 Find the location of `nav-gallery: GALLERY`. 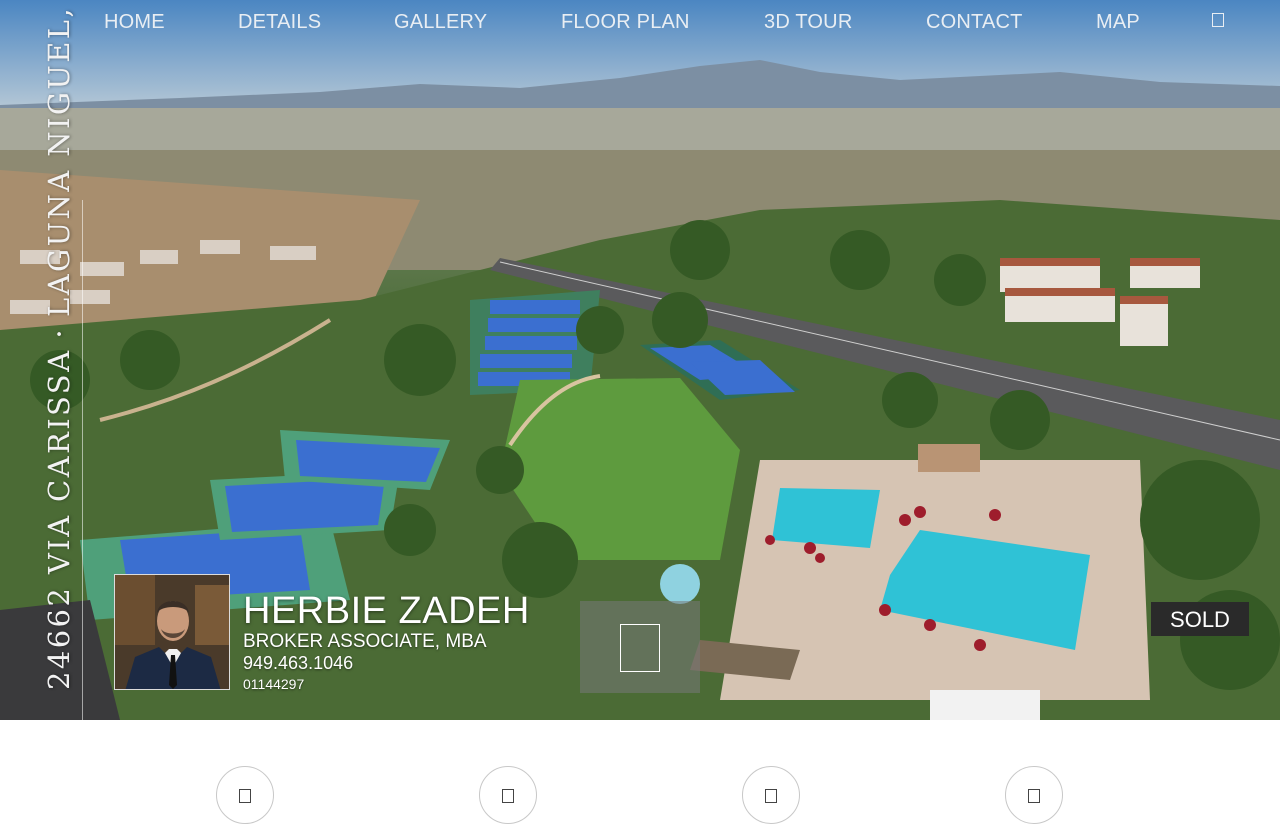

nav-gallery: GALLERY is located at coordinates (440, 22).